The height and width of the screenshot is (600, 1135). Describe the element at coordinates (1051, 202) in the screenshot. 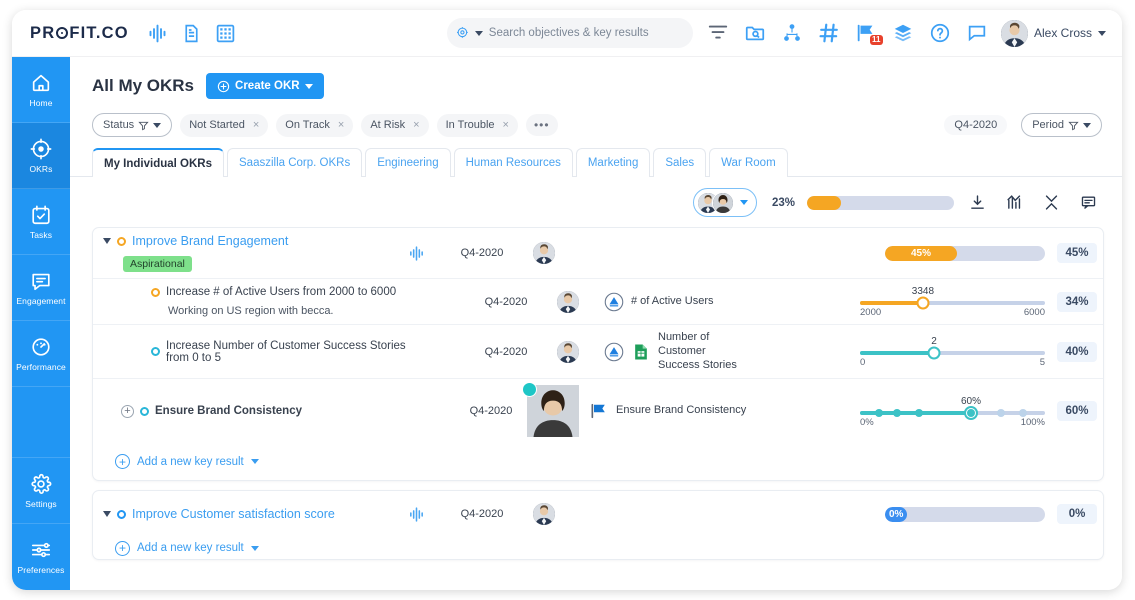

I see `collapse-icon` at that location.